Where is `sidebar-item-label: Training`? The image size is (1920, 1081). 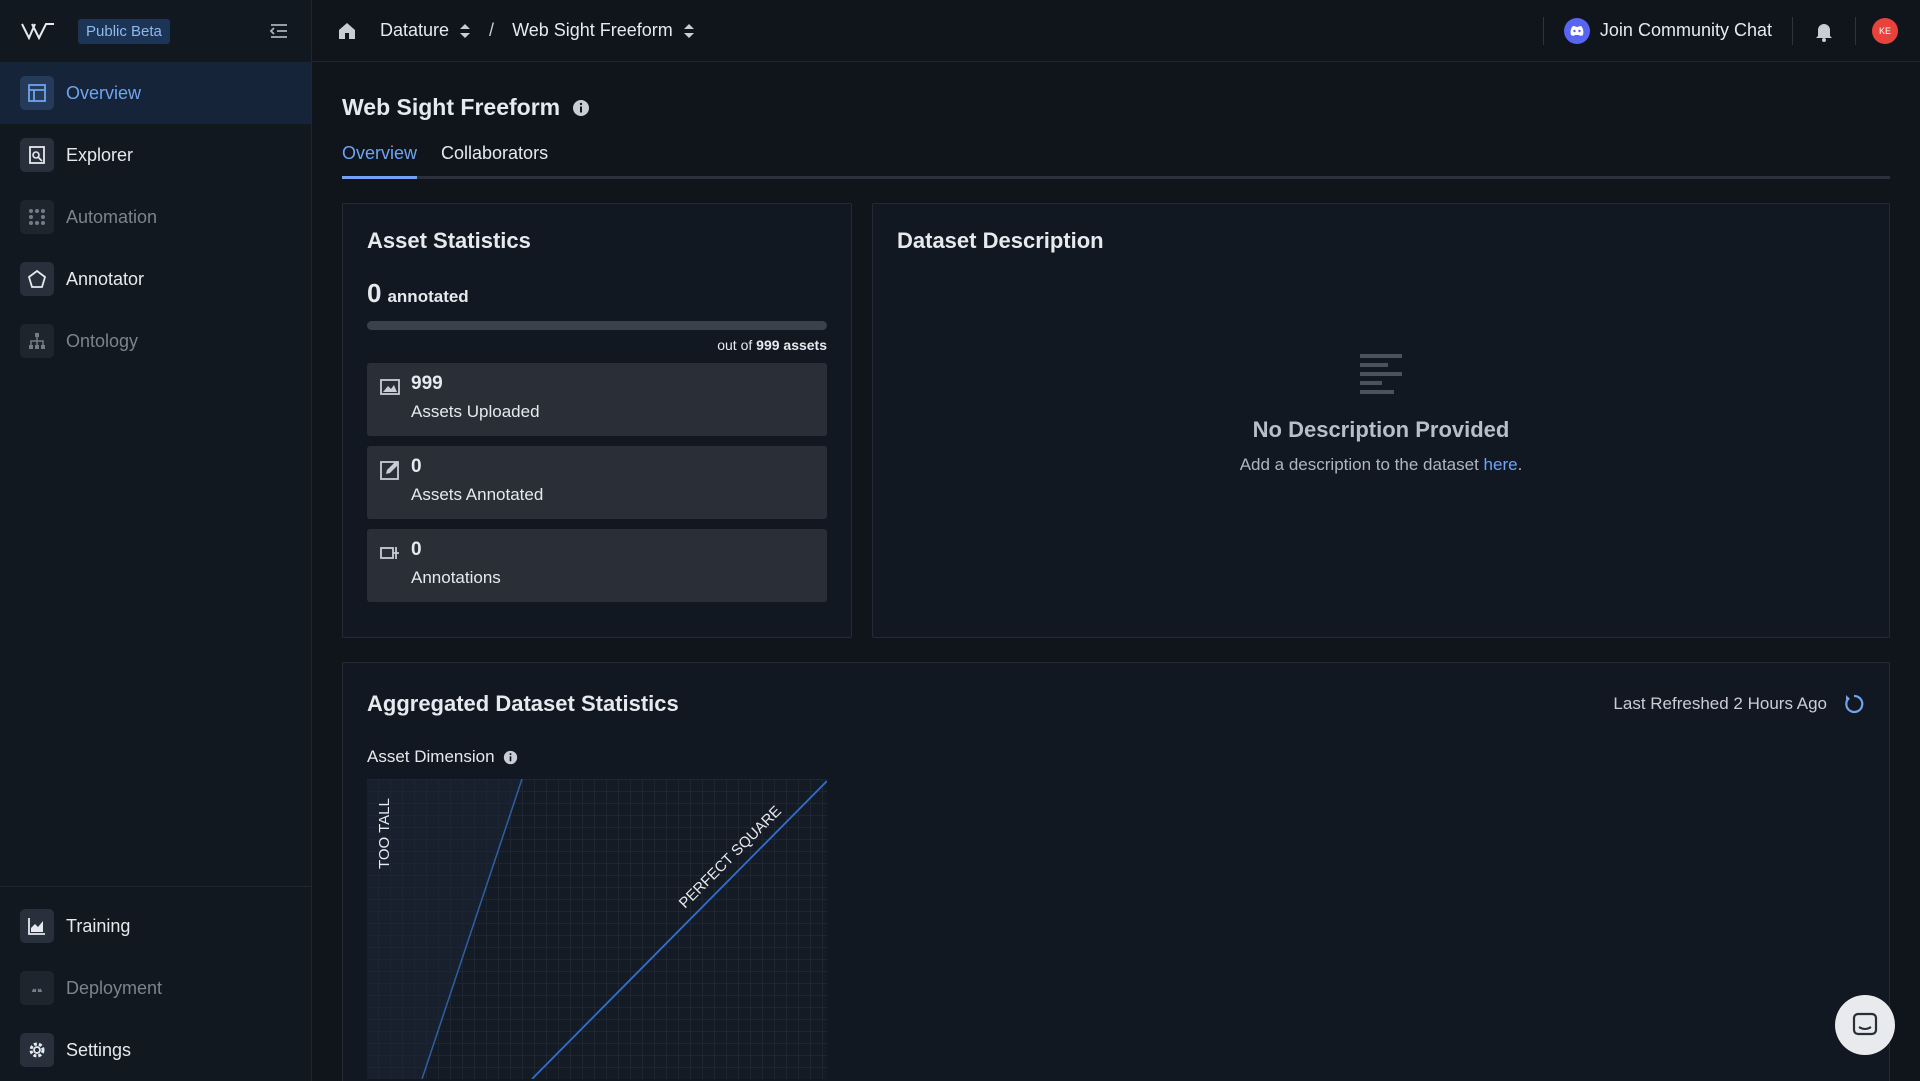 sidebar-item-label: Training is located at coordinates (98, 925).